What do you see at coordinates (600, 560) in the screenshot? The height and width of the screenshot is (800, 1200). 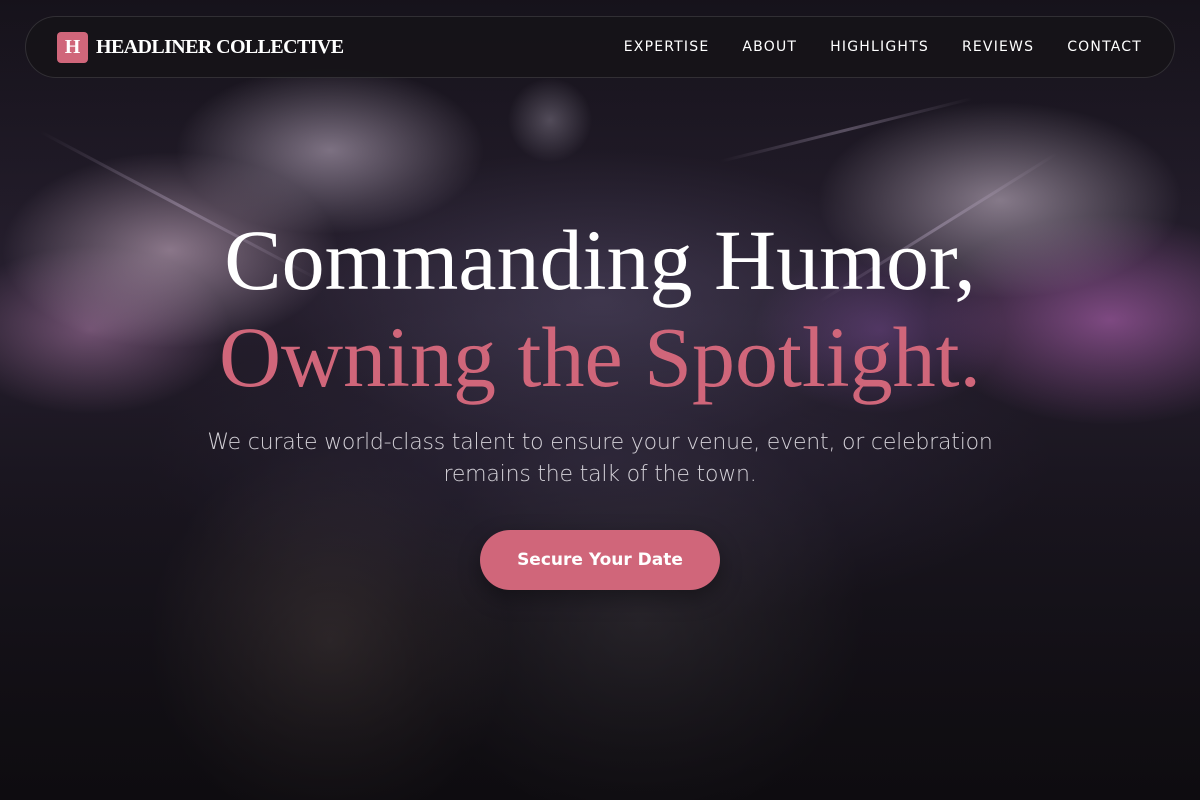 I see `secure-your-date-button: Secure Your Date` at bounding box center [600, 560].